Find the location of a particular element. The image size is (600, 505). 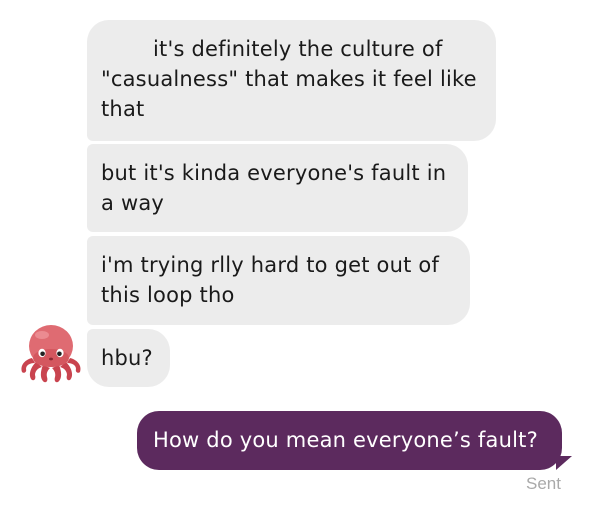

sent-message-bubble: How do you mean everyone’s fault? is located at coordinates (349, 440).